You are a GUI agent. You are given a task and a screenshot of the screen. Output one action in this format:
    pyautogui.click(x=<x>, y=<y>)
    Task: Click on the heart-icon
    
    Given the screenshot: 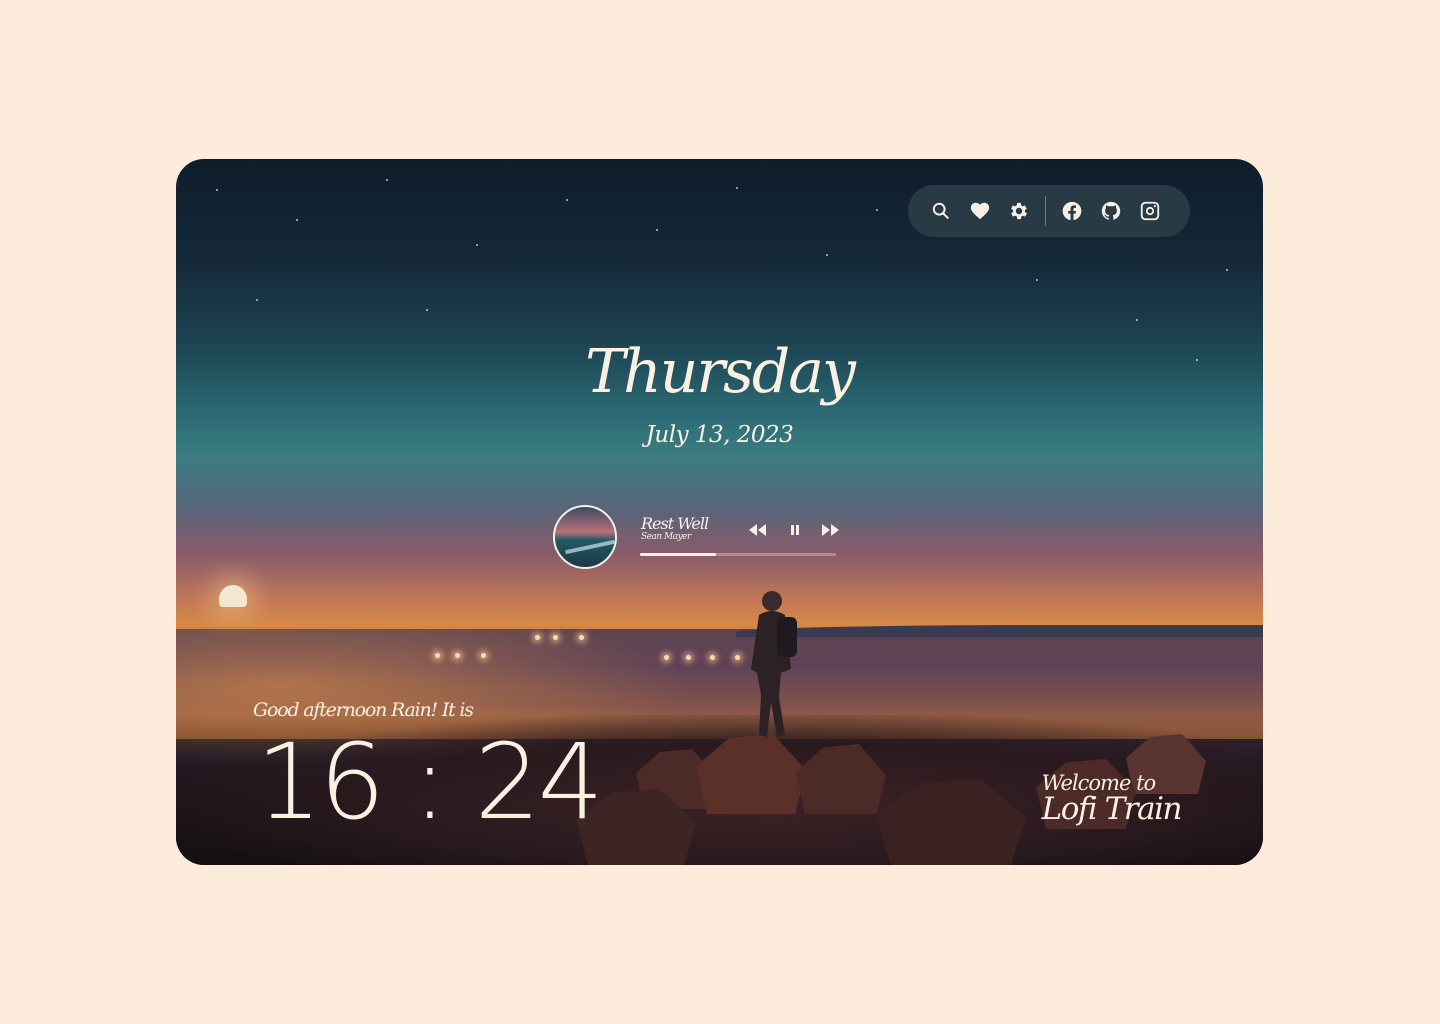 What is the action you would take?
    pyautogui.click(x=980, y=211)
    